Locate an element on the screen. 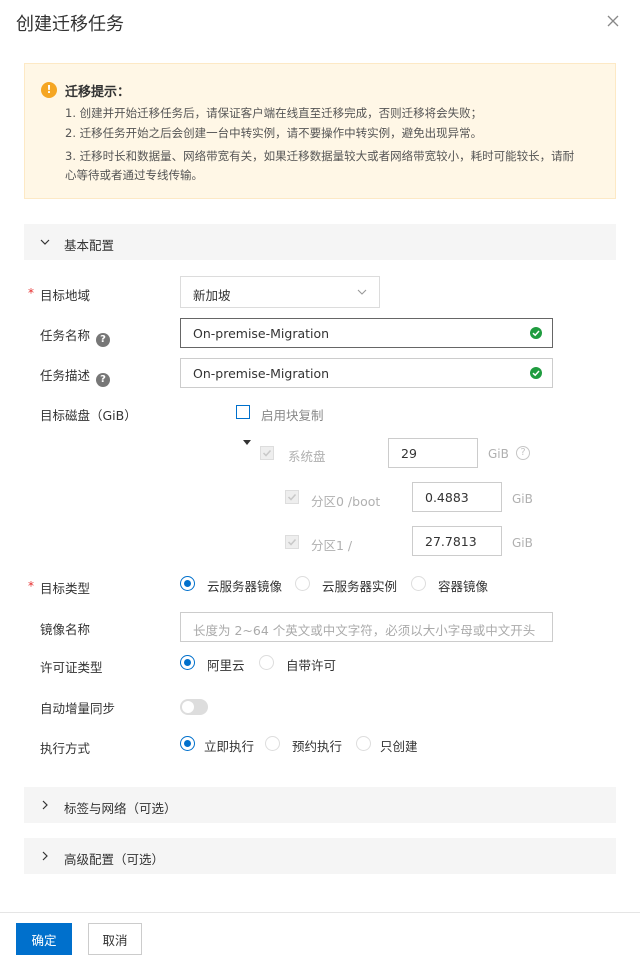 This screenshot has width=640, height=965. caret-down-icon is located at coordinates (247, 442).